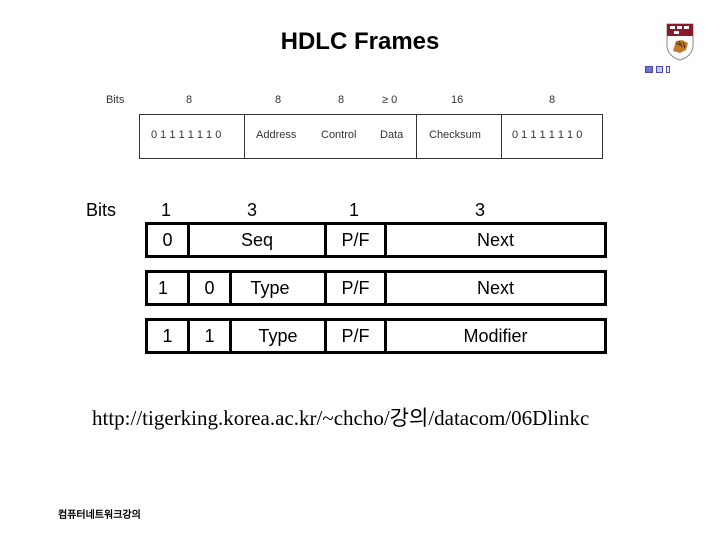 This screenshot has width=720, height=540. What do you see at coordinates (680, 42) in the screenshot?
I see `university-shield-logo-icon` at bounding box center [680, 42].